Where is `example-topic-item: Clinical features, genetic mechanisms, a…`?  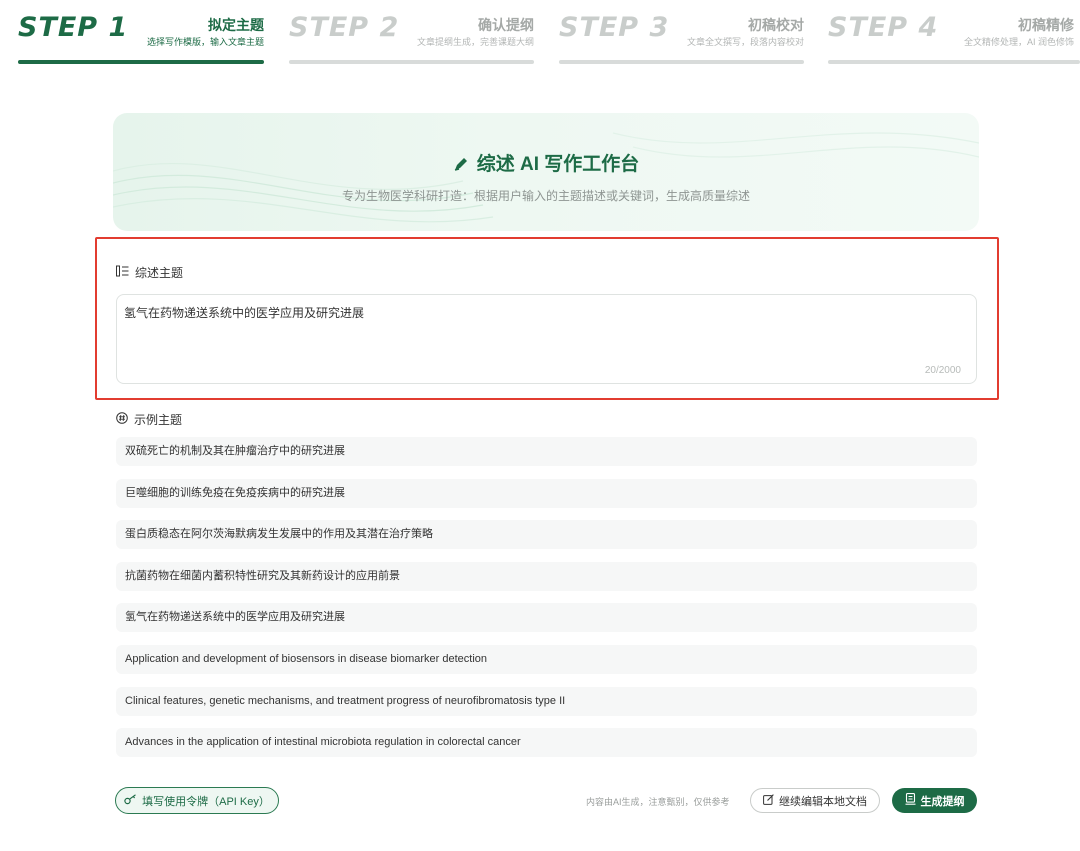 example-topic-item: Clinical features, genetic mechanisms, a… is located at coordinates (546, 701).